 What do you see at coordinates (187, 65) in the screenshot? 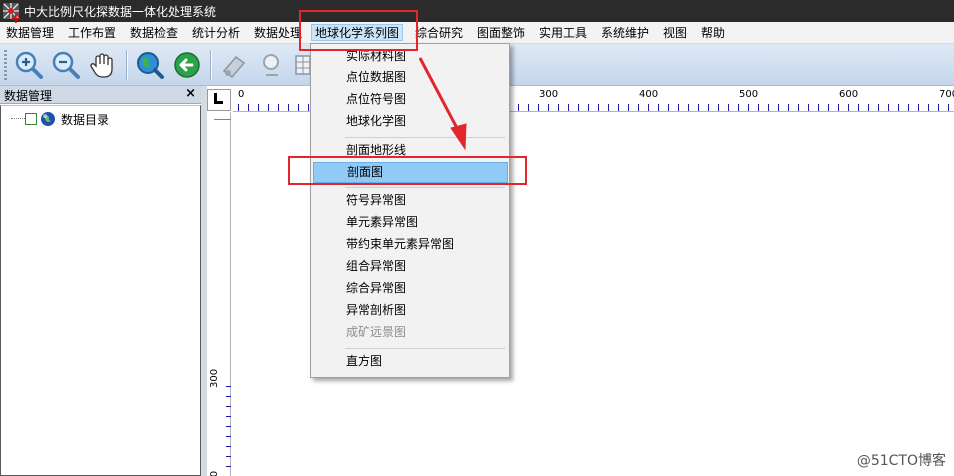
I see `back-icon` at bounding box center [187, 65].